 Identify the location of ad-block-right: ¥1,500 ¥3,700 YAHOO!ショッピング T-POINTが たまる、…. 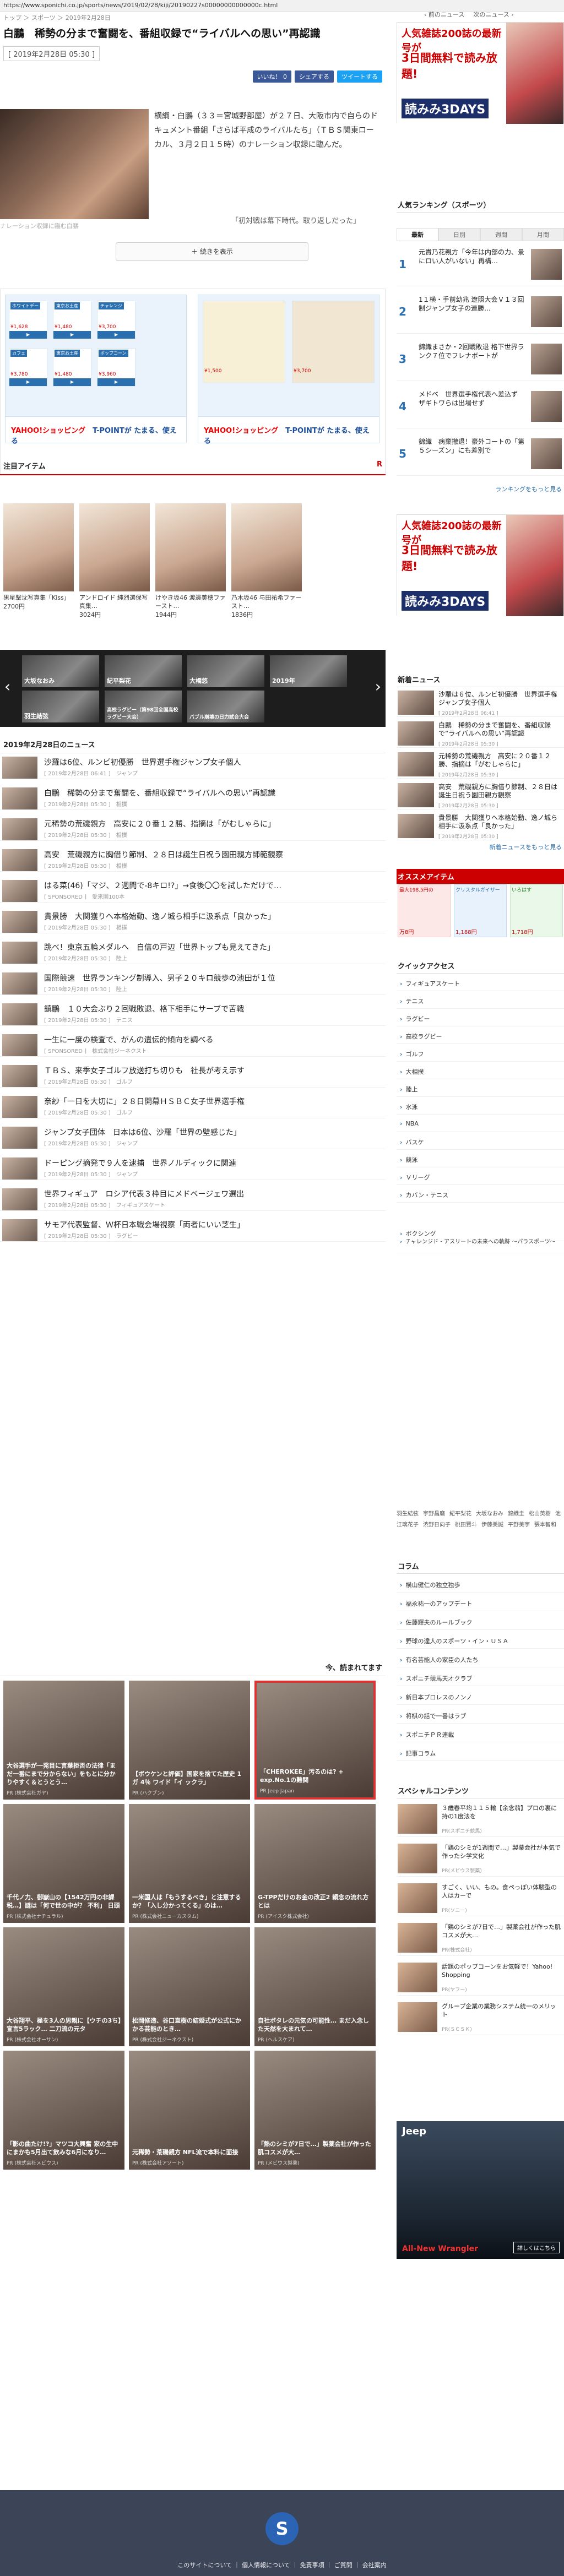
(288, 370).